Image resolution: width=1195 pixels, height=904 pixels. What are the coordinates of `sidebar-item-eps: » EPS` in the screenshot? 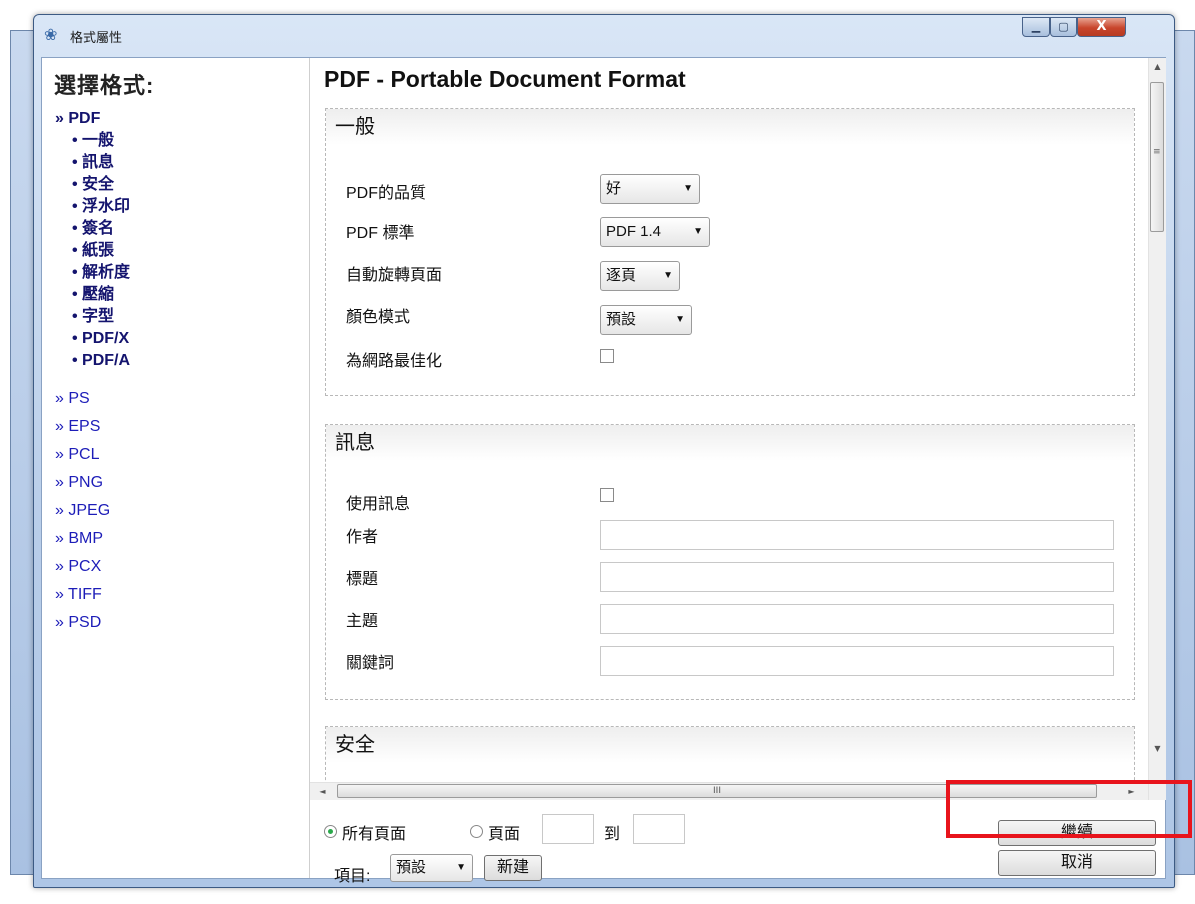 It's located at (77, 427).